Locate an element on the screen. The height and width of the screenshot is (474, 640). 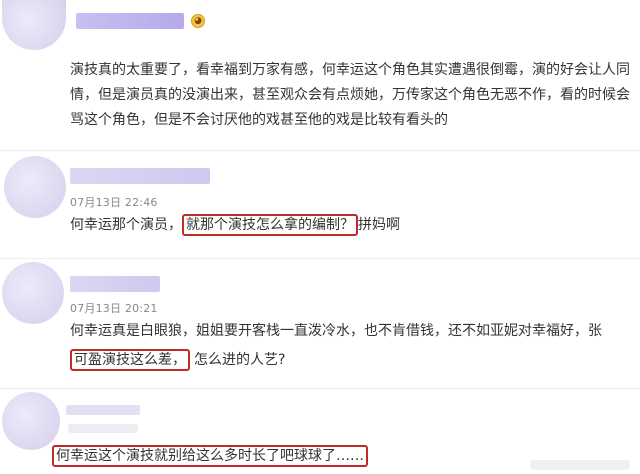
comment-text: 何幸运那个演员， 就那个演技怎么拿的编制？ 拼妈啊 is located at coordinates (350, 225).